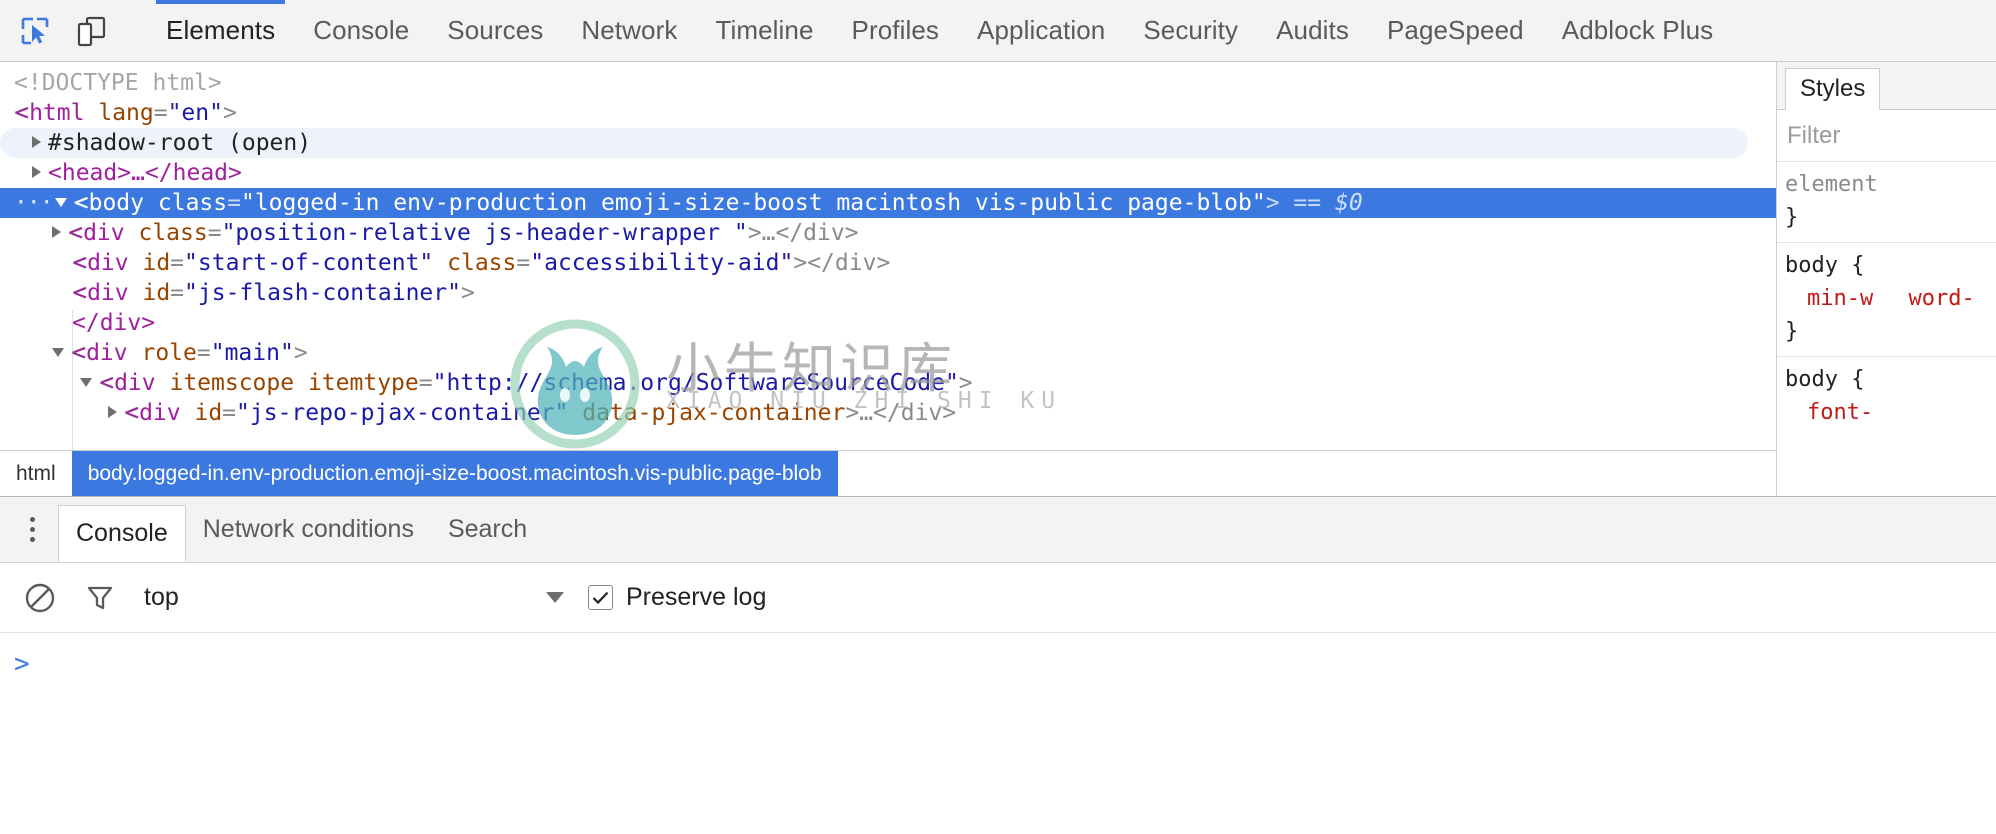 Image resolution: width=1996 pixels, height=834 pixels. I want to click on drawer-tab-console: Console, so click(122, 533).